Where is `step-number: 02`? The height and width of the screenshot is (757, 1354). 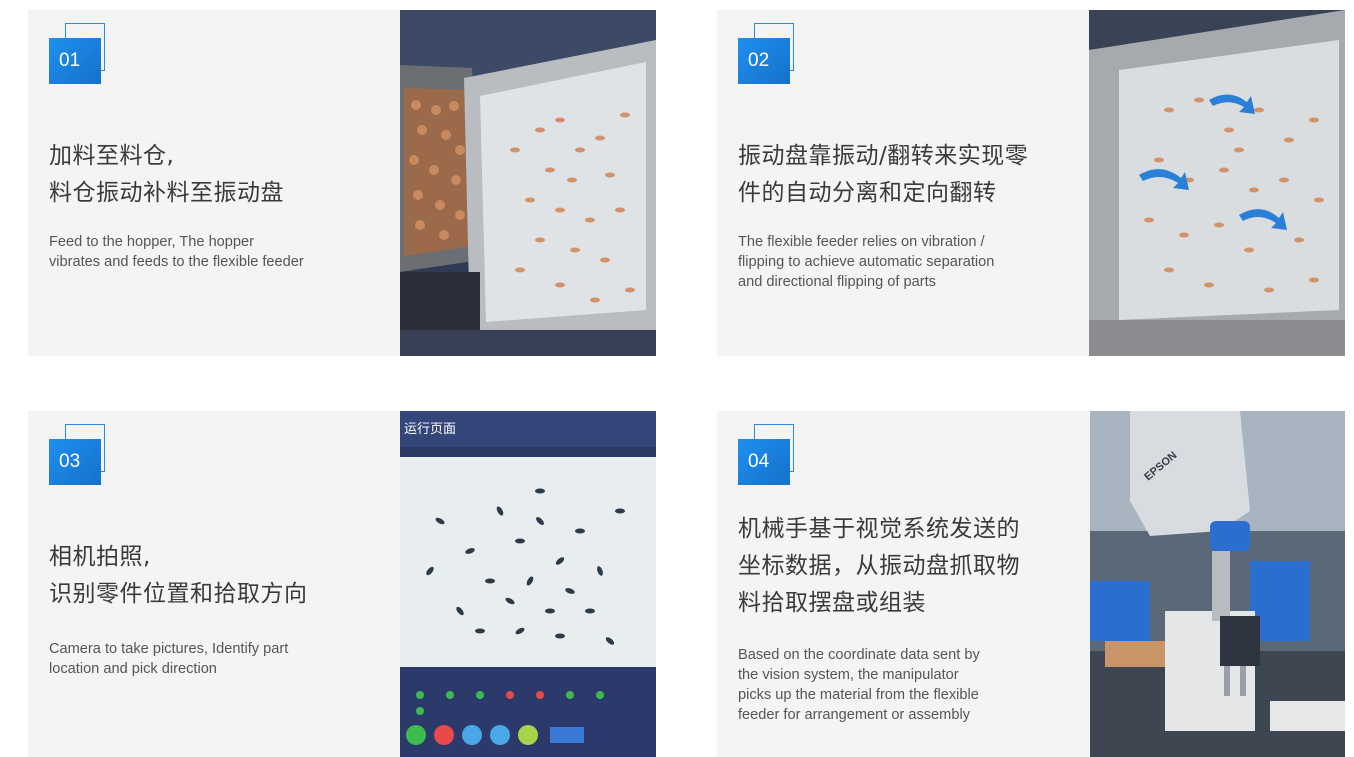 step-number: 02 is located at coordinates (764, 61).